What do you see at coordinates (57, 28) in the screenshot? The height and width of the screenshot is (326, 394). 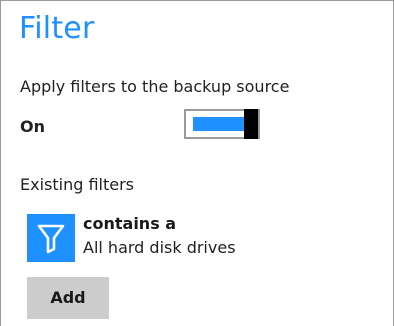 I see `page-title: Filter` at bounding box center [57, 28].